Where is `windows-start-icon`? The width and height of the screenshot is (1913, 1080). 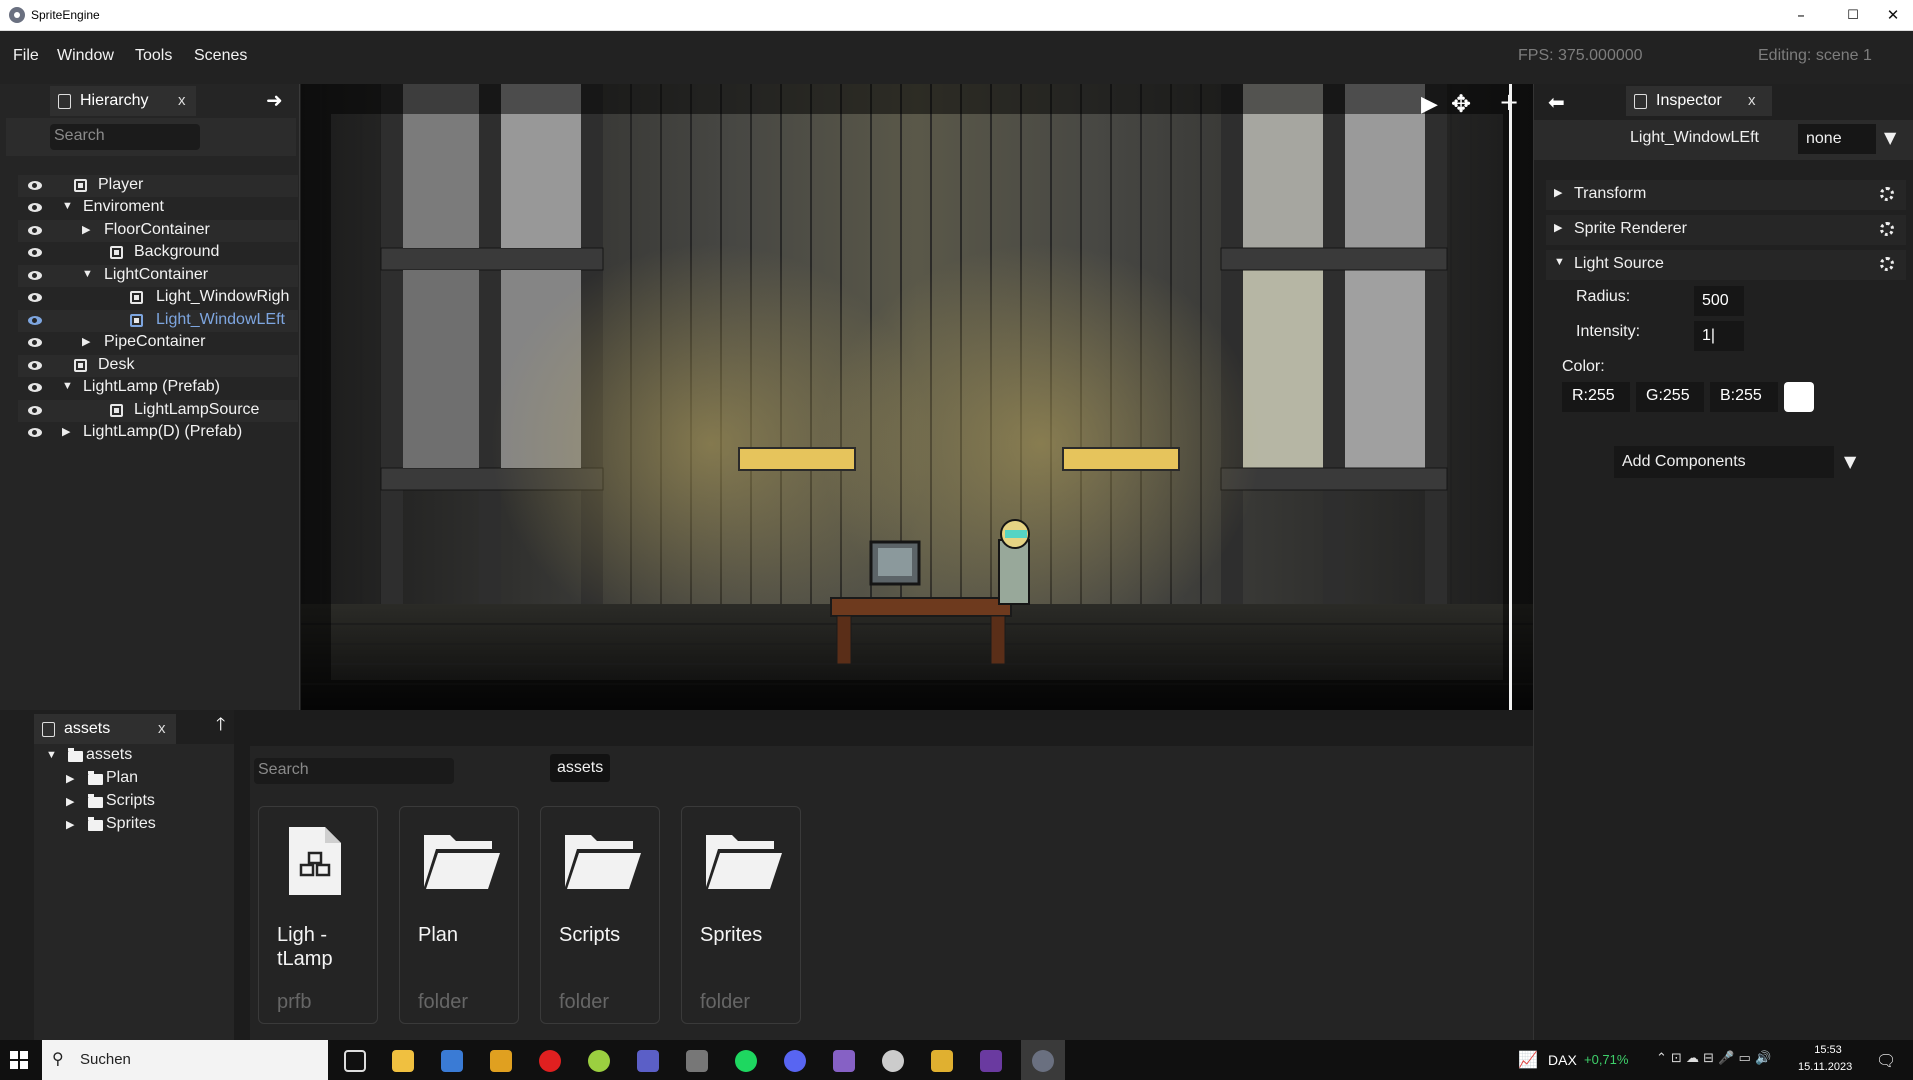
windows-start-icon is located at coordinates (19, 1060).